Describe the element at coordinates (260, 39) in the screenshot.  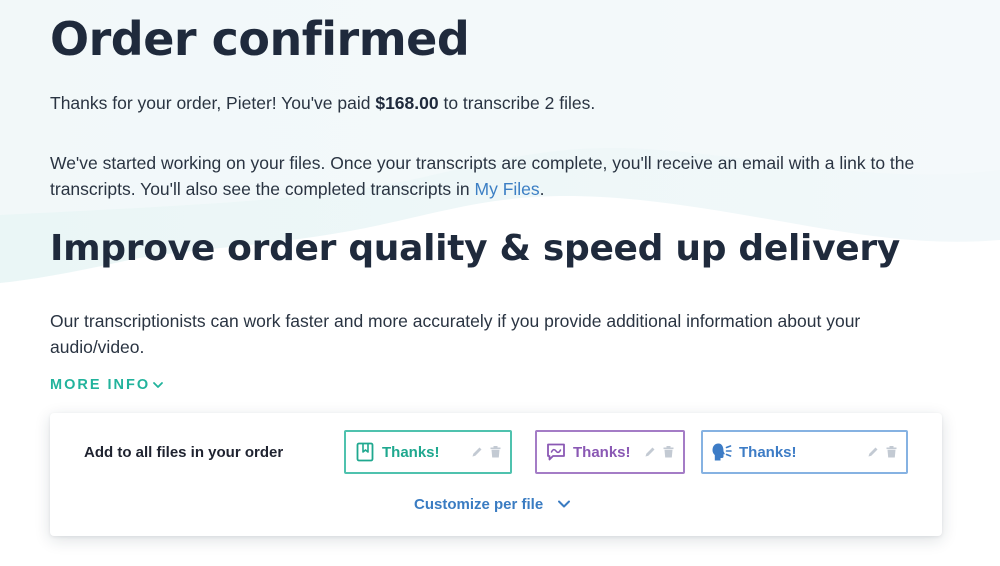
I see `page-title: Order confirmed` at that location.